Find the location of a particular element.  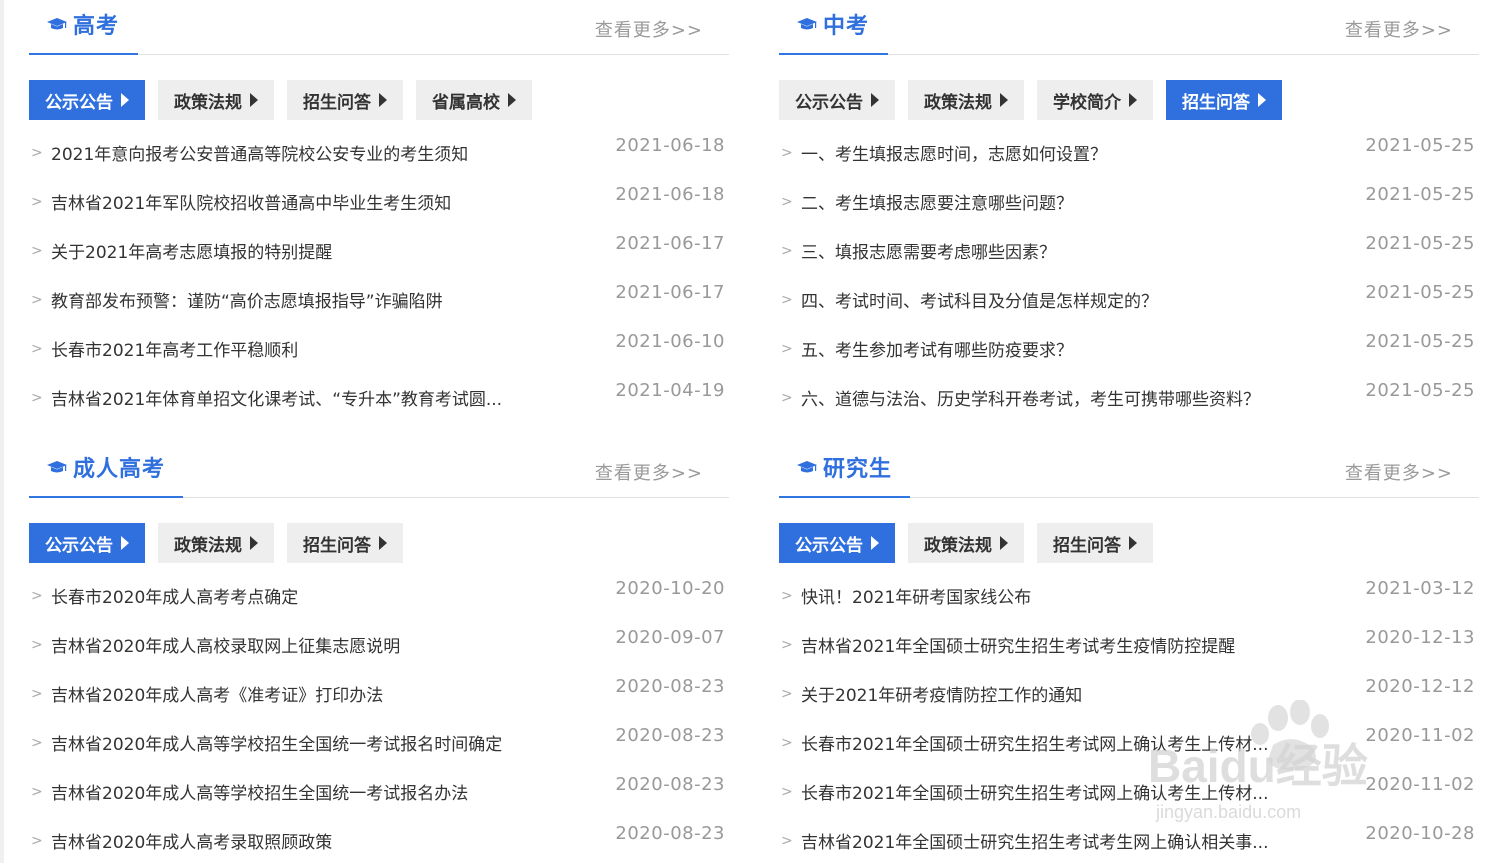

item-title-link: 关于2021年研考疫情防控工作的通知 is located at coordinates (941, 693).